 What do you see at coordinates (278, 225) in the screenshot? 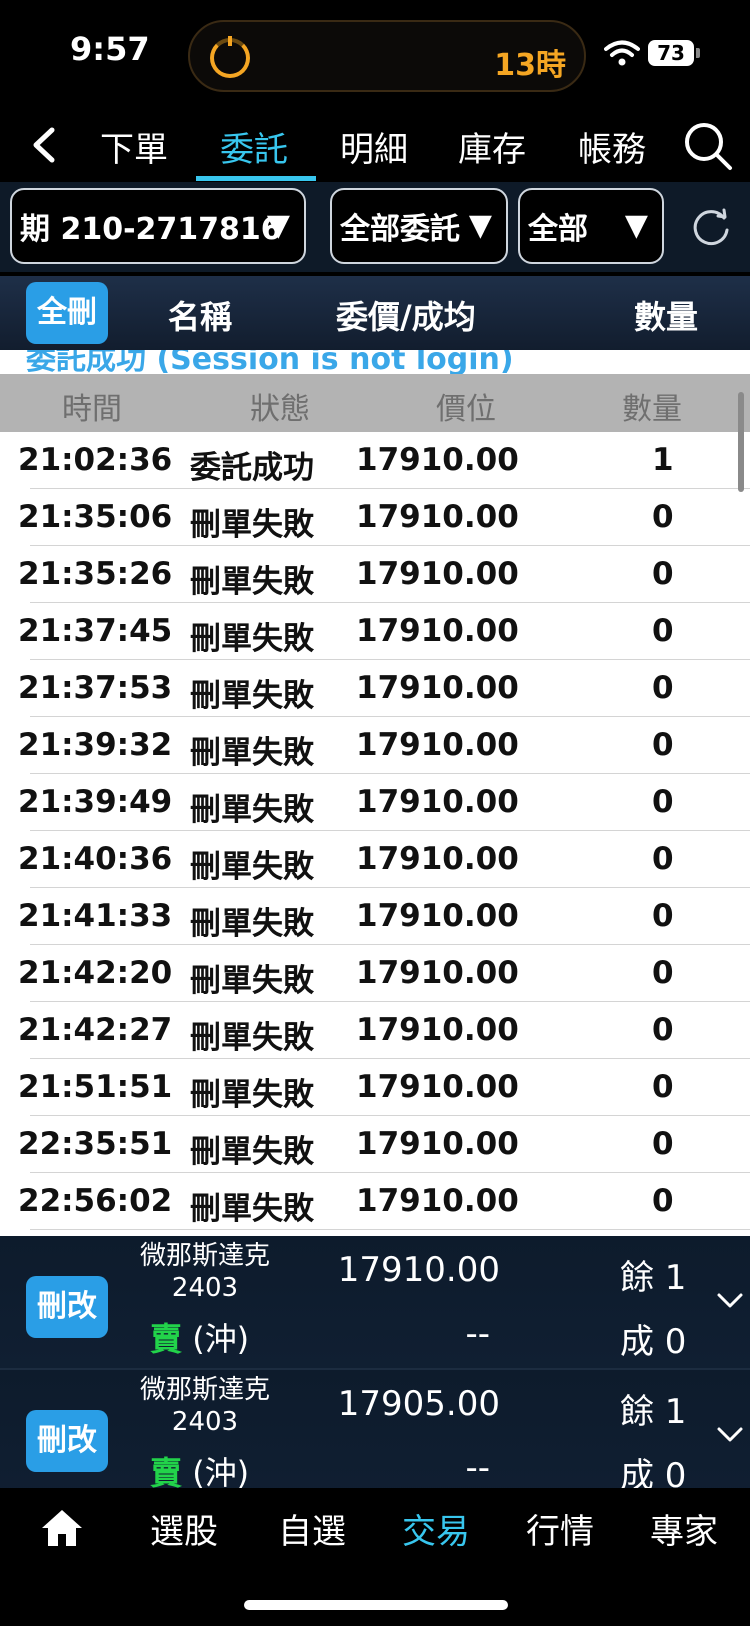
I see `dropdown-arrow-icon: ▼` at bounding box center [278, 225].